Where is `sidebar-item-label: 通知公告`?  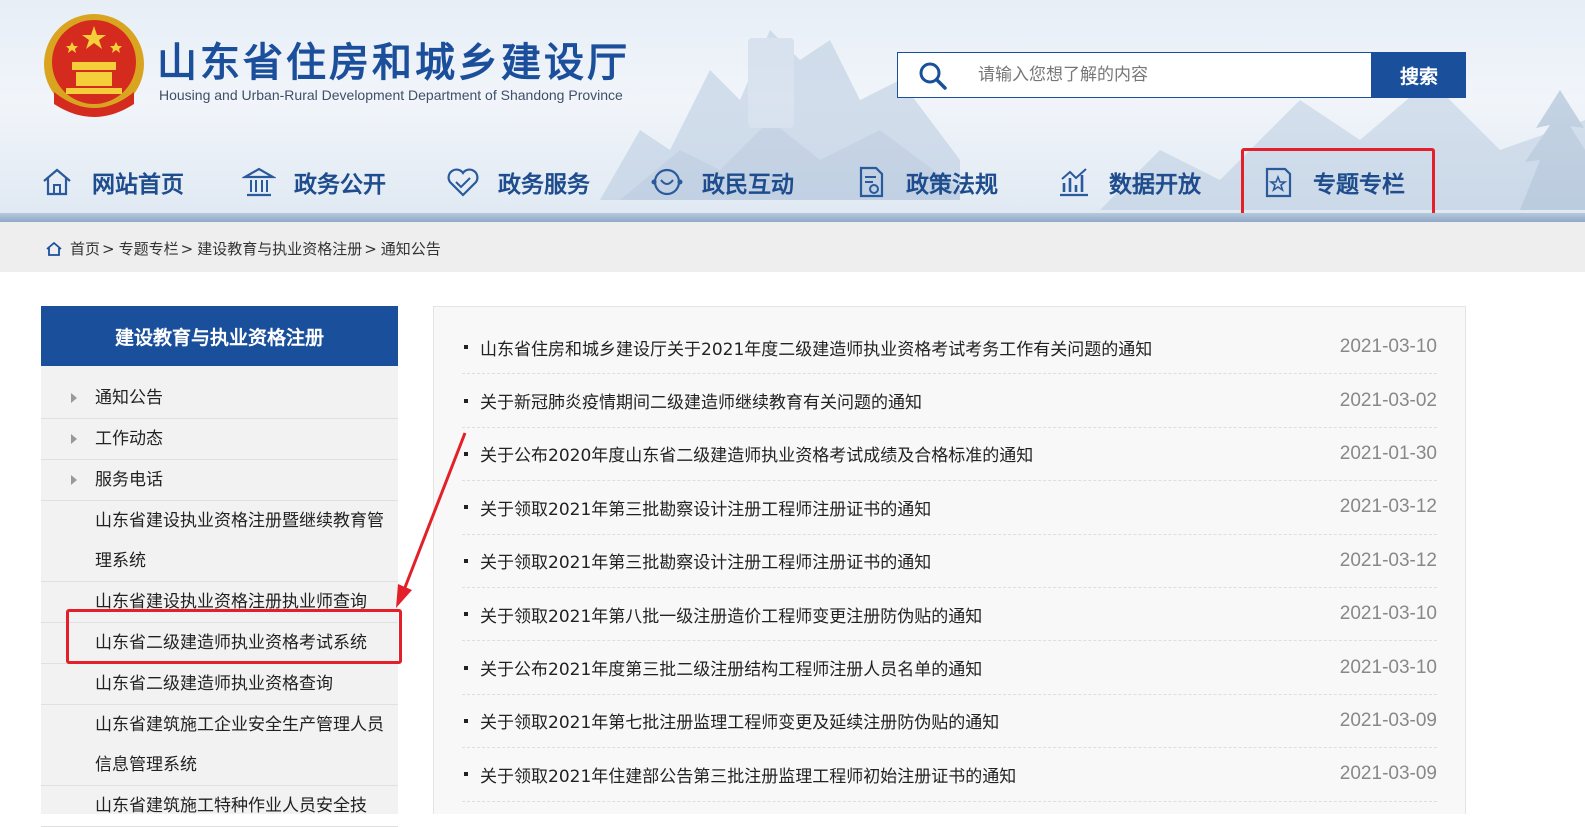
sidebar-item-label: 通知公告 is located at coordinates (129, 398).